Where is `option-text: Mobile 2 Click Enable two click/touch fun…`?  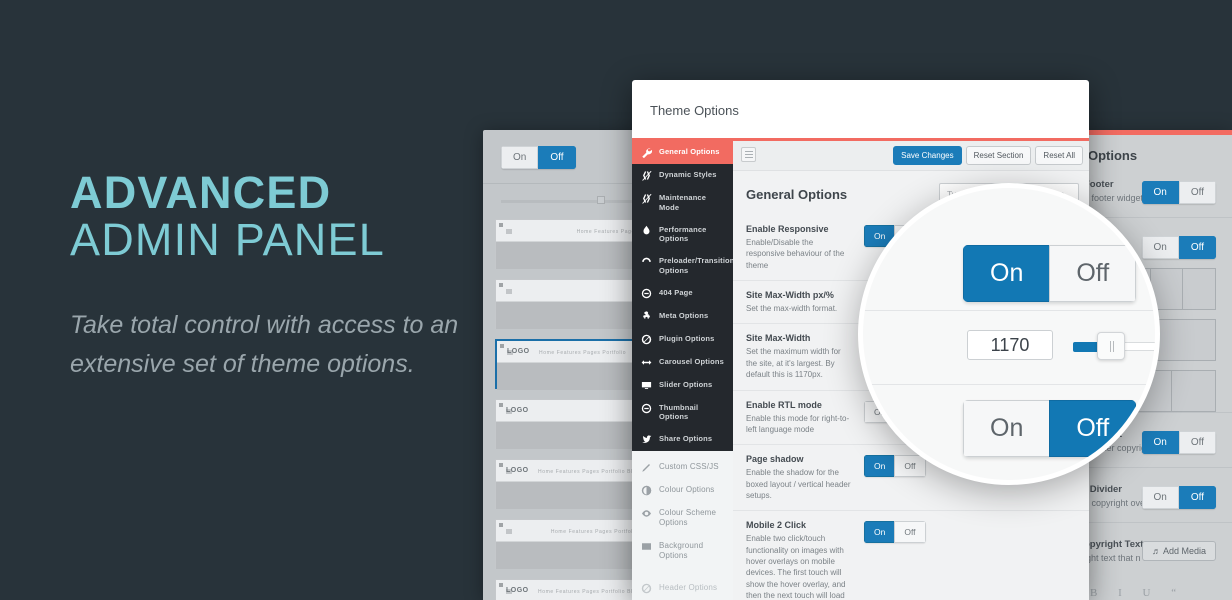 option-text: Mobile 2 Click Enable two click/touch fun… is located at coordinates (800, 560).